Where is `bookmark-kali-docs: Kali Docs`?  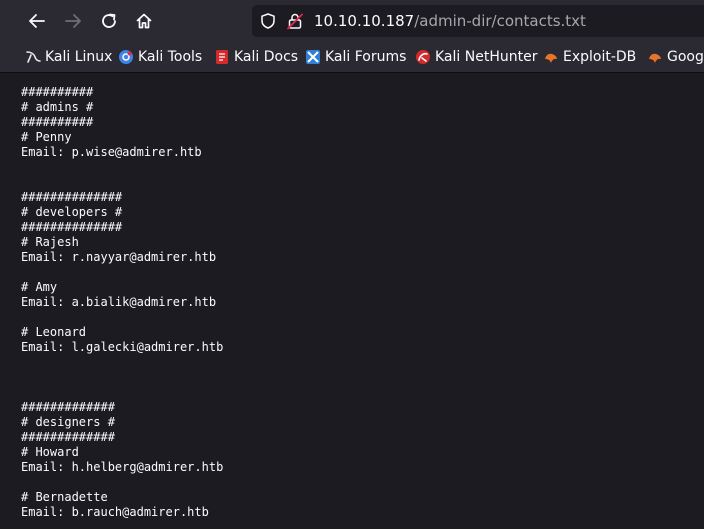 bookmark-kali-docs: Kali Docs is located at coordinates (256, 57).